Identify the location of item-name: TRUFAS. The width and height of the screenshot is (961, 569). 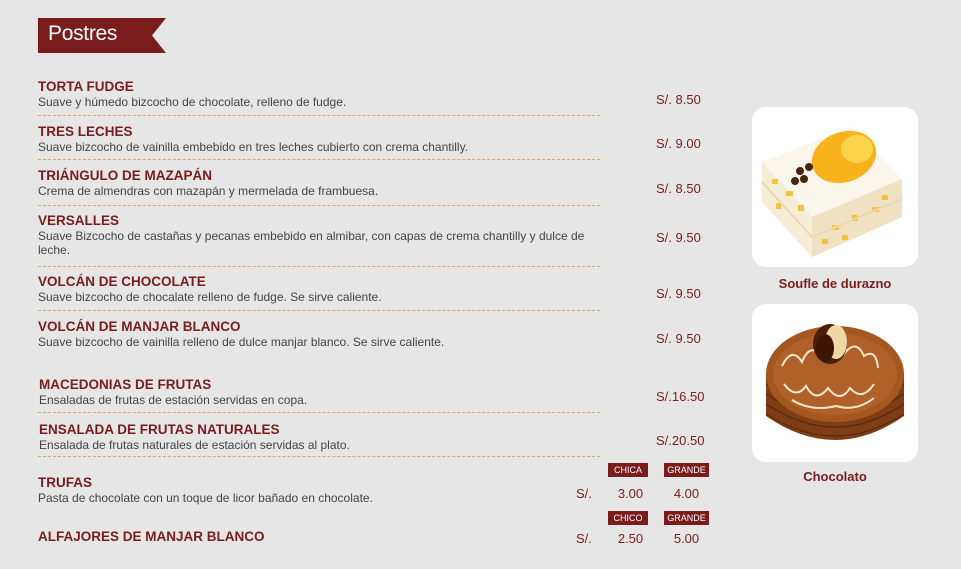
(65, 482).